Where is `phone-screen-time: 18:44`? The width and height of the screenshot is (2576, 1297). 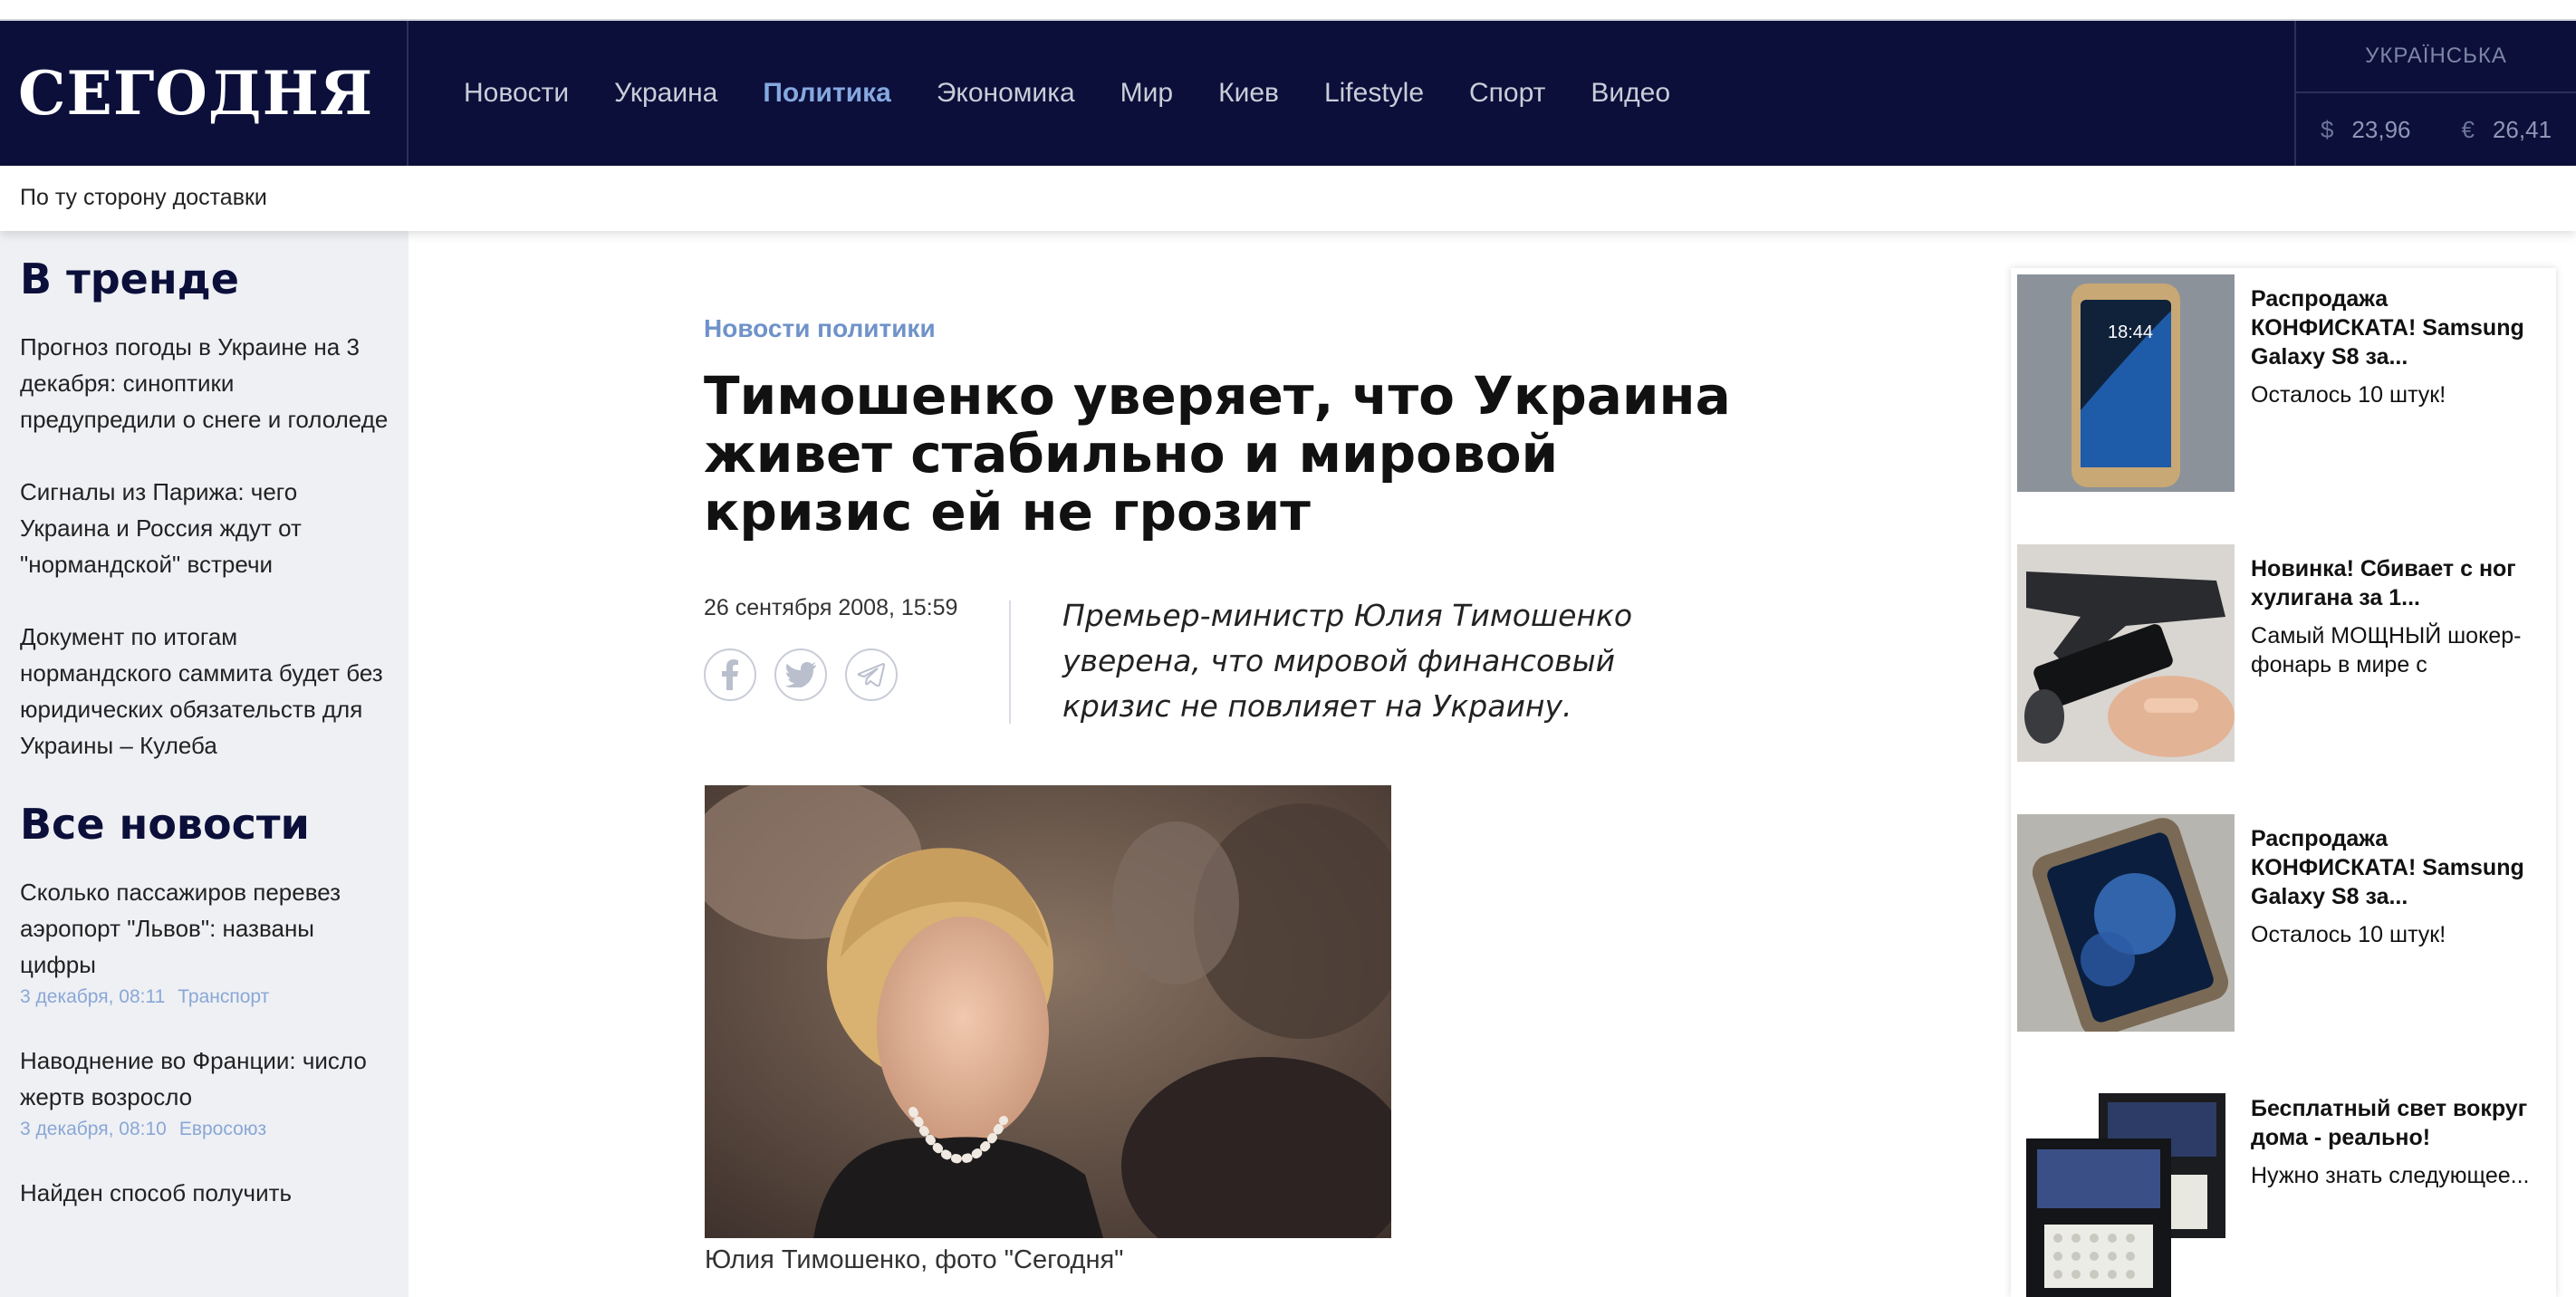
phone-screen-time: 18:44 is located at coordinates (2130, 332).